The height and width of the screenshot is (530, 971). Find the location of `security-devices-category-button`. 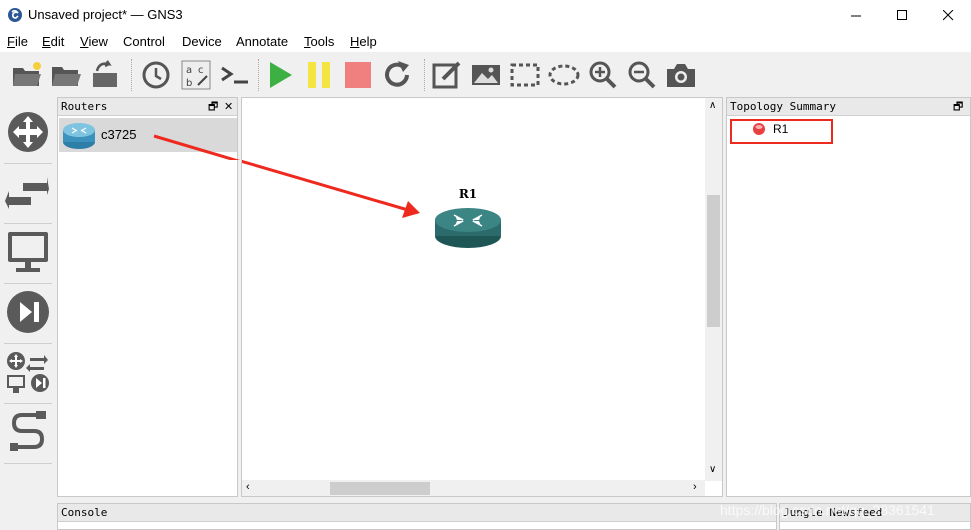

security-devices-category-button is located at coordinates (28, 312).